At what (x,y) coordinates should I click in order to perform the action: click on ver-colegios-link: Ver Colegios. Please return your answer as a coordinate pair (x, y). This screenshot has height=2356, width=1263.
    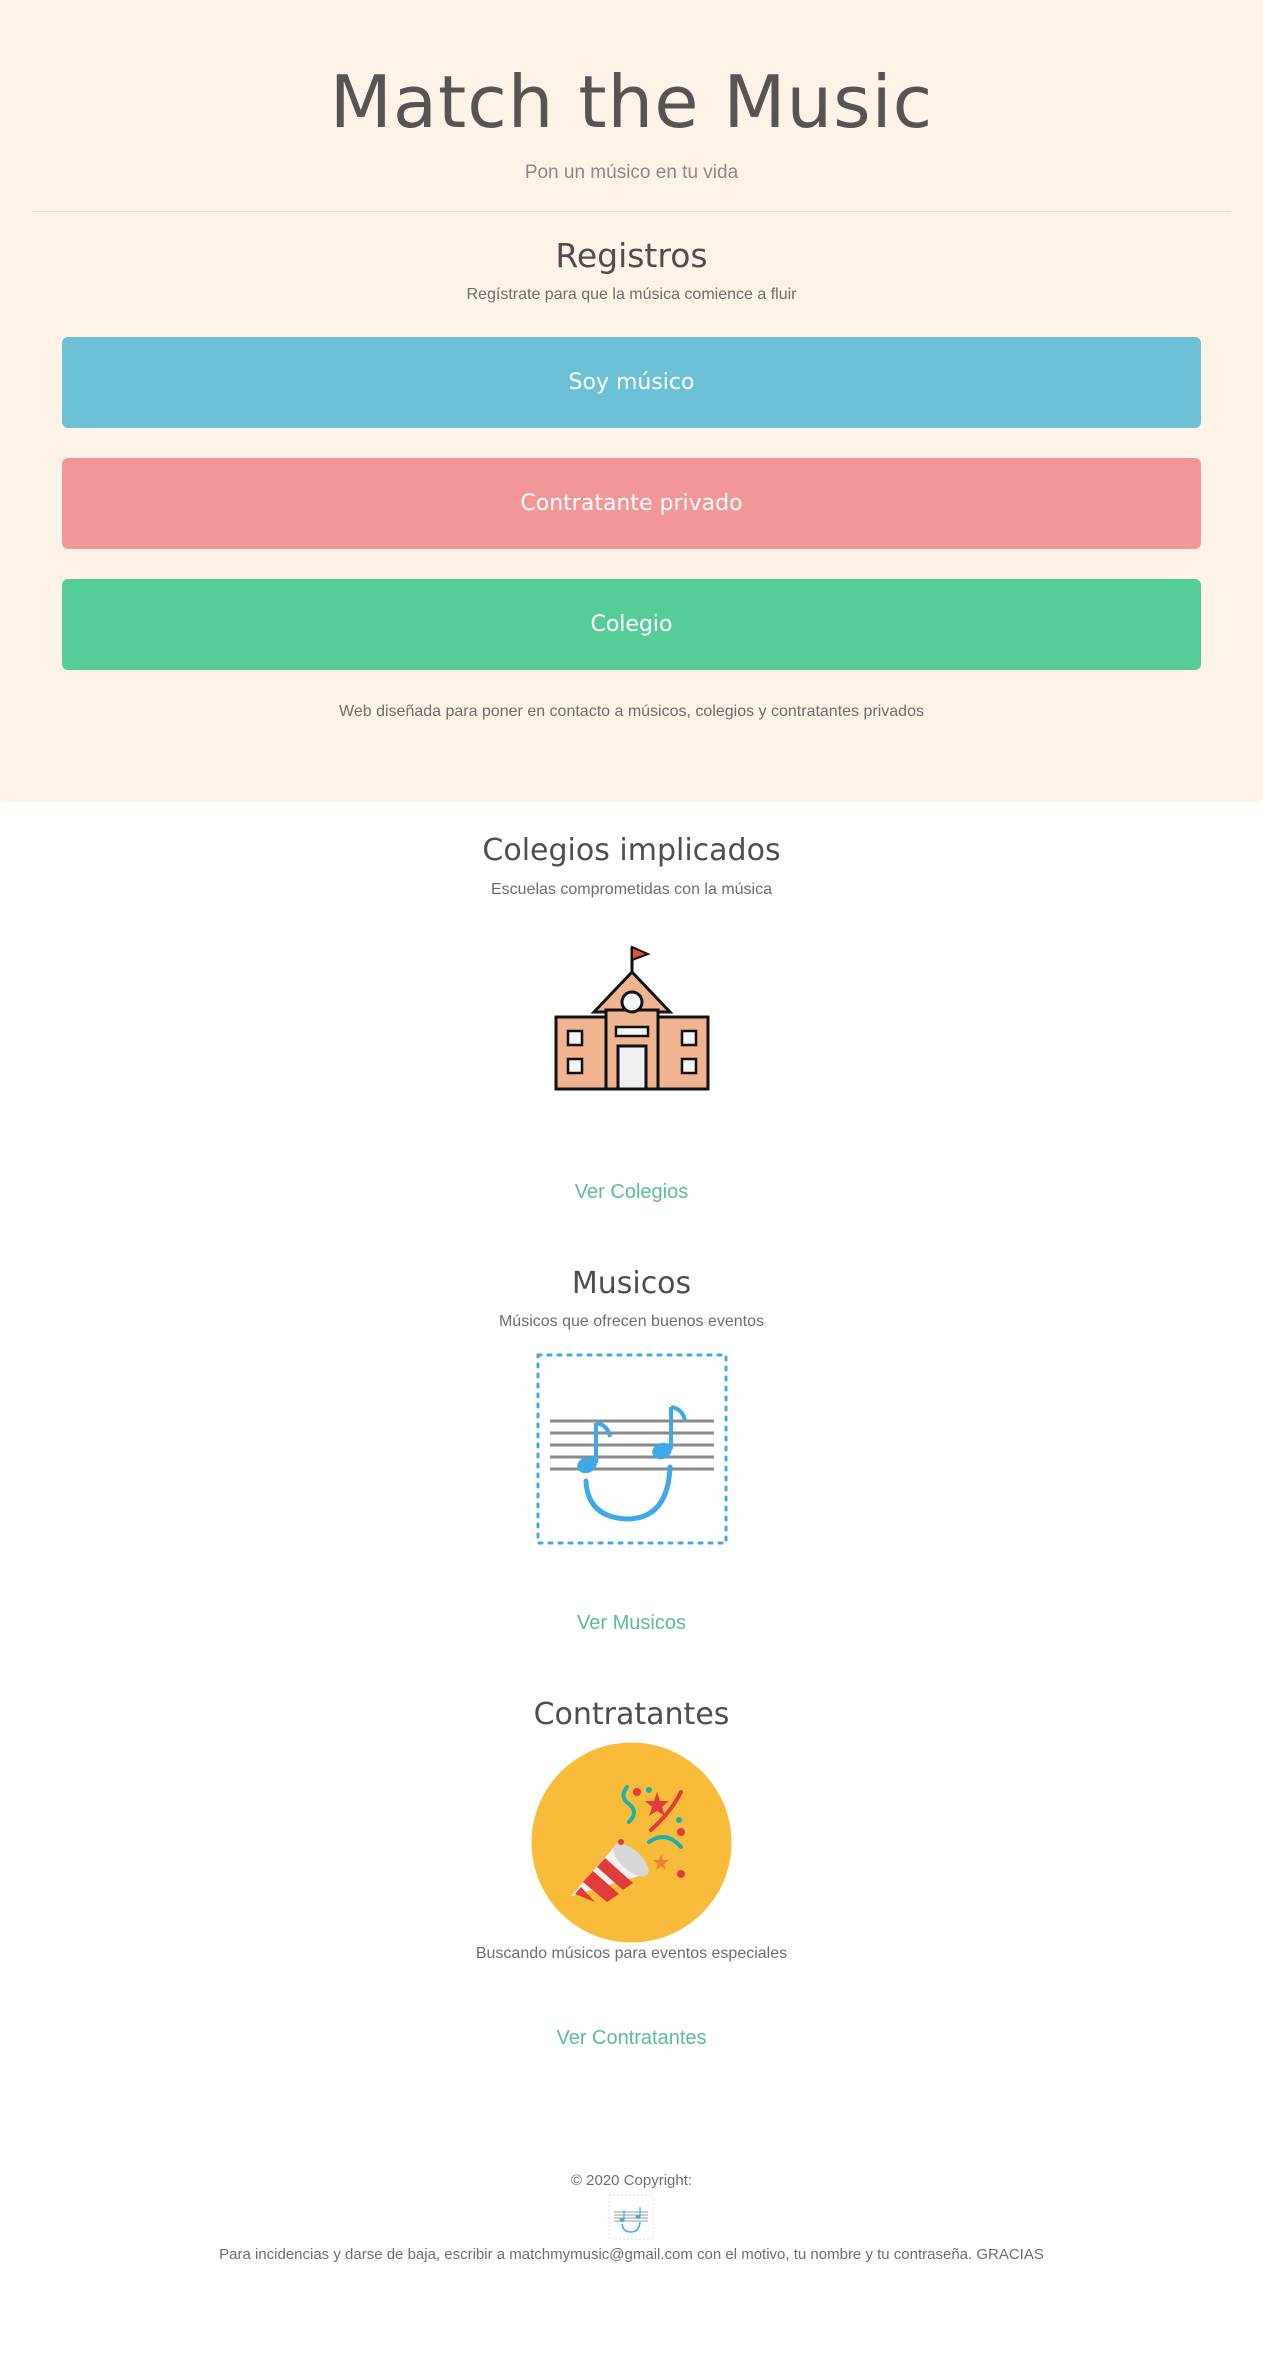
    Looking at the image, I should click on (631, 1192).